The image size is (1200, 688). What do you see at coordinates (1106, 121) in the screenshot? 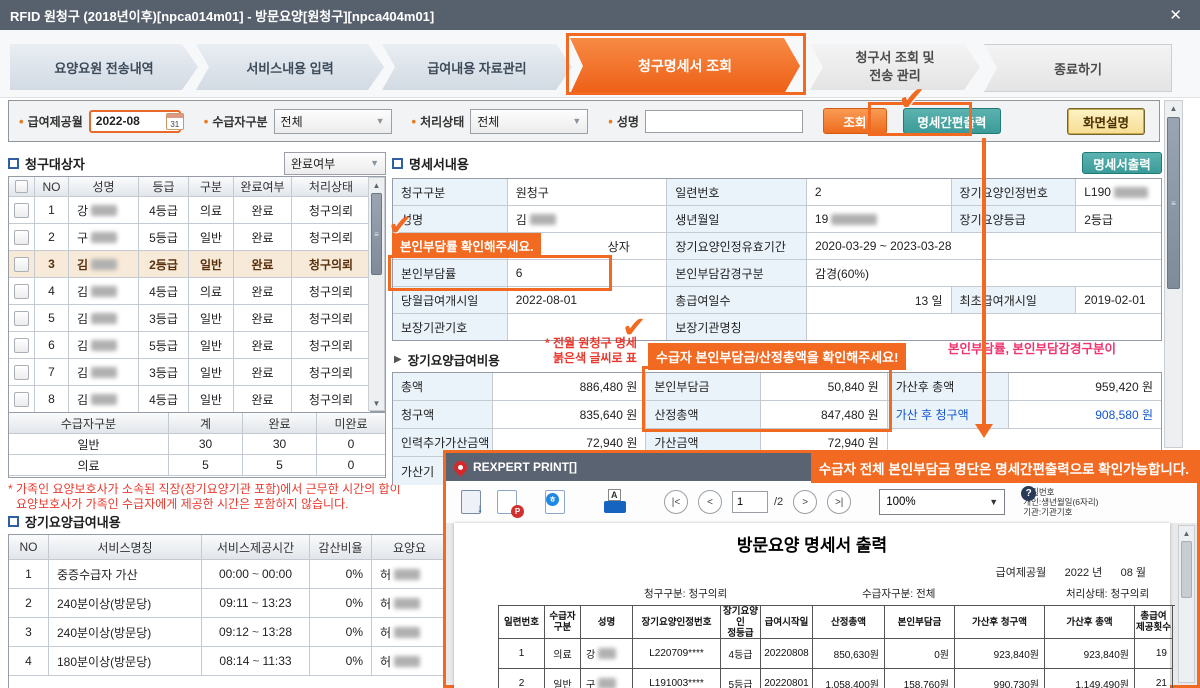
I see `help-button: 화면설명` at bounding box center [1106, 121].